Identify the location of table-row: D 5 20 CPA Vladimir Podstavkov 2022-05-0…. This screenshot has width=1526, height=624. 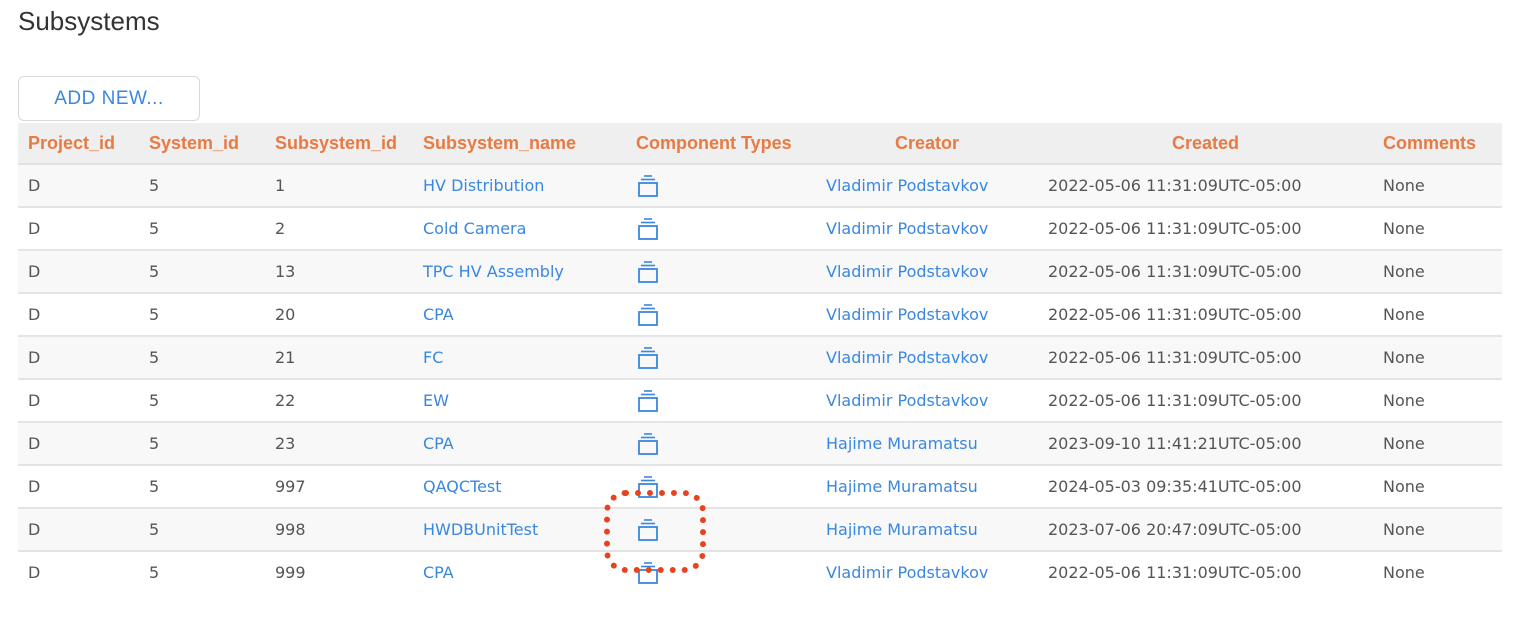
(760, 315).